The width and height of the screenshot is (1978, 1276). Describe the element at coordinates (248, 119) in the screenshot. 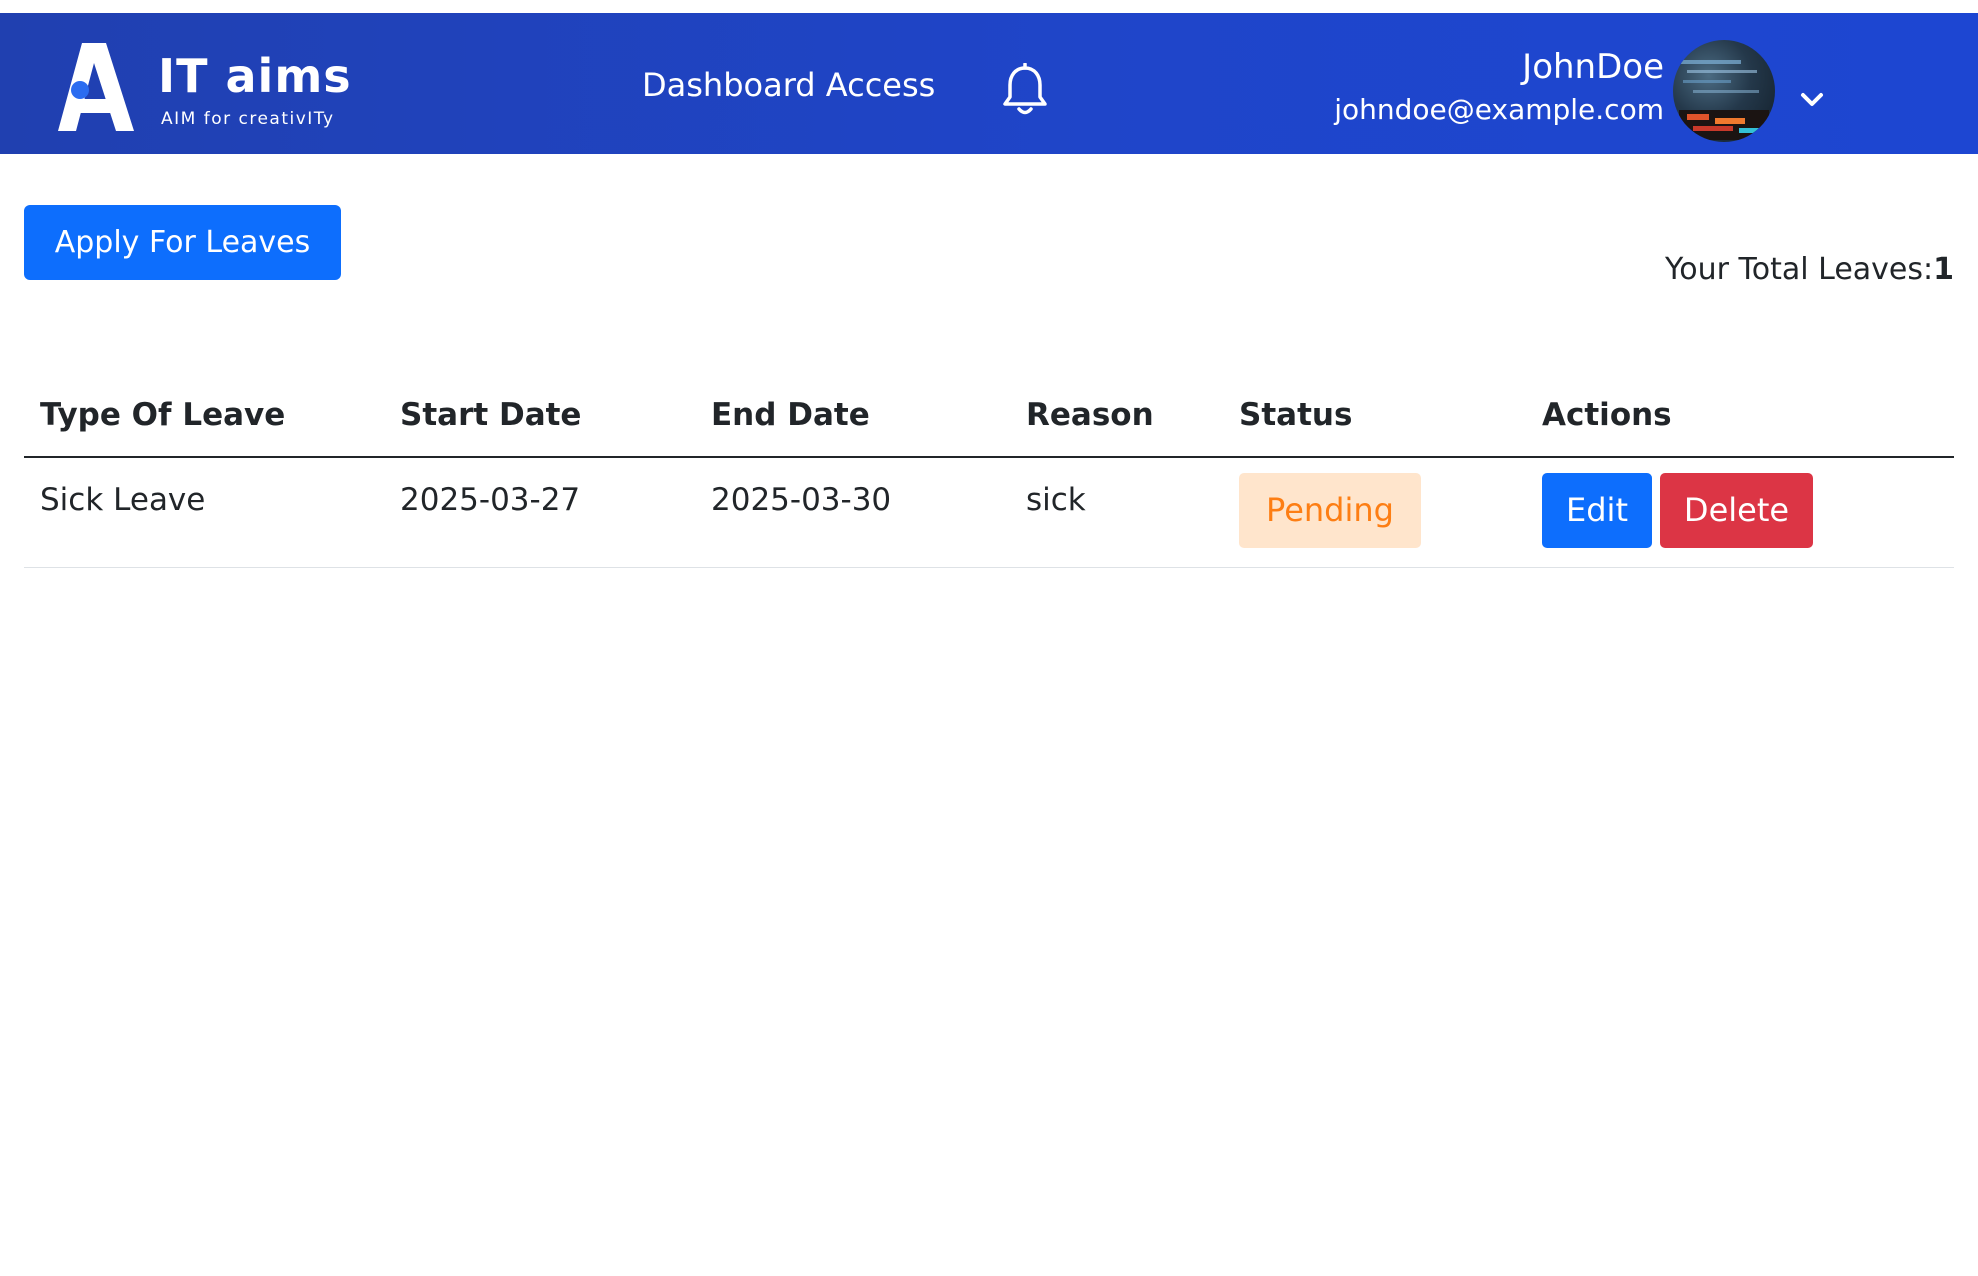

I see `brand-tagline: AIM for creativITy` at that location.